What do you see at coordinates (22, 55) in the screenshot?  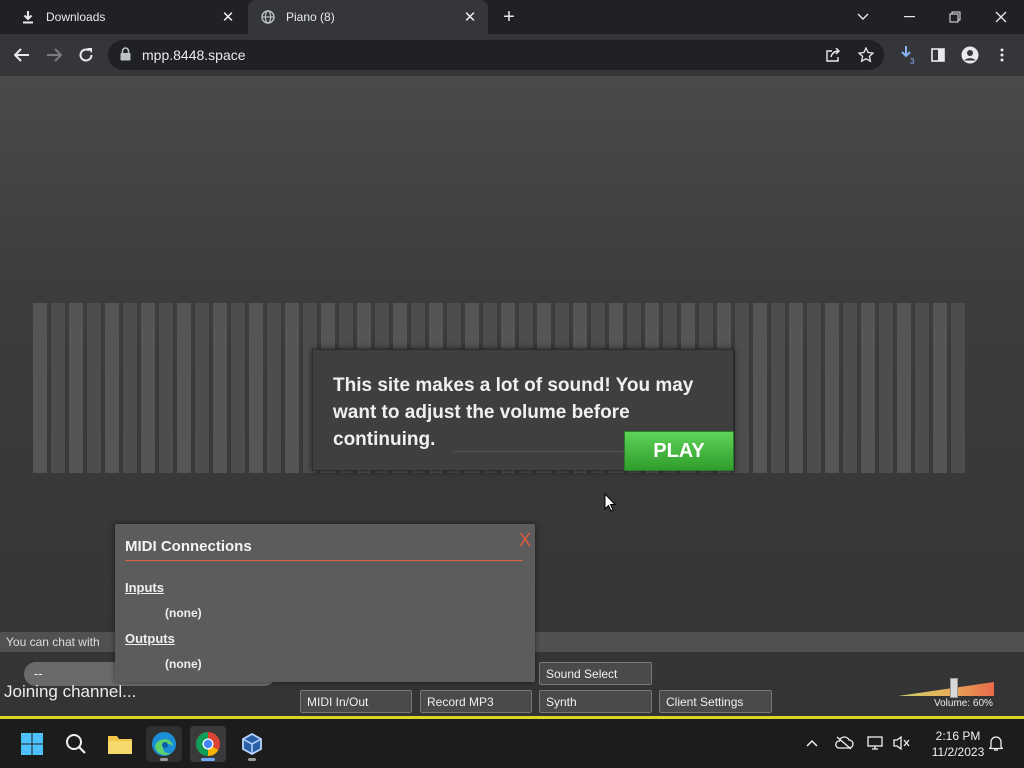 I see `back-button` at bounding box center [22, 55].